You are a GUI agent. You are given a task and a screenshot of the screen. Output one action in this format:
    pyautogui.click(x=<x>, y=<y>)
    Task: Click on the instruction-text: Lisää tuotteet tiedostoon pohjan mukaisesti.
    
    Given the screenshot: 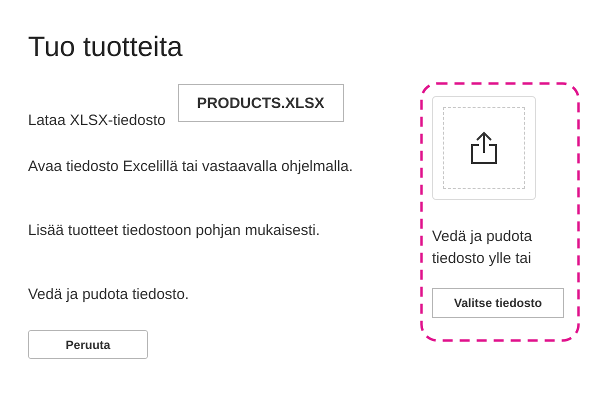 What is the action you would take?
    pyautogui.click(x=174, y=230)
    